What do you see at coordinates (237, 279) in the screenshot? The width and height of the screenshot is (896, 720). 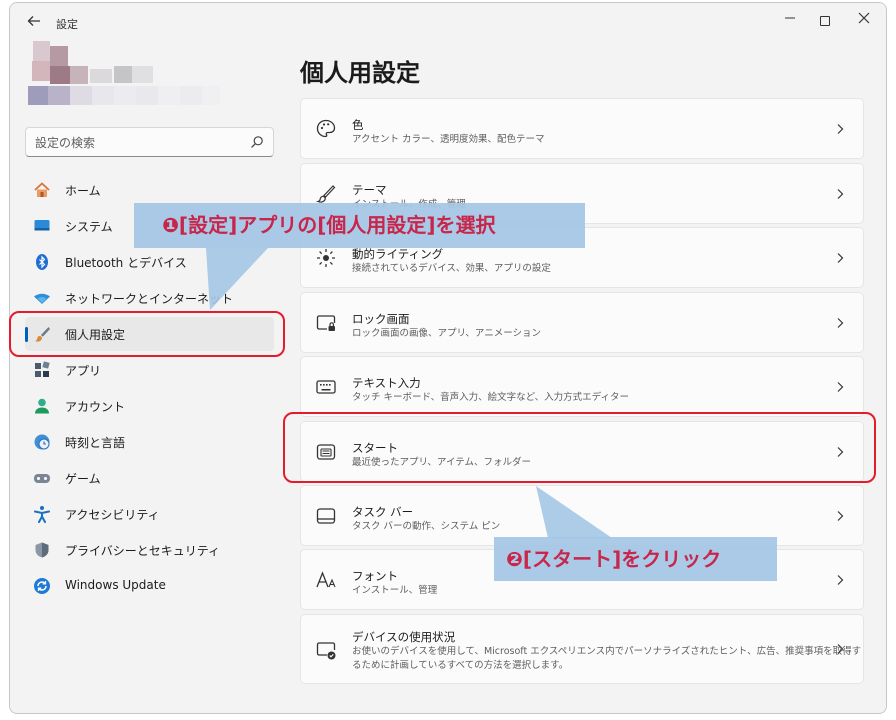 I see `callout1-pointer` at bounding box center [237, 279].